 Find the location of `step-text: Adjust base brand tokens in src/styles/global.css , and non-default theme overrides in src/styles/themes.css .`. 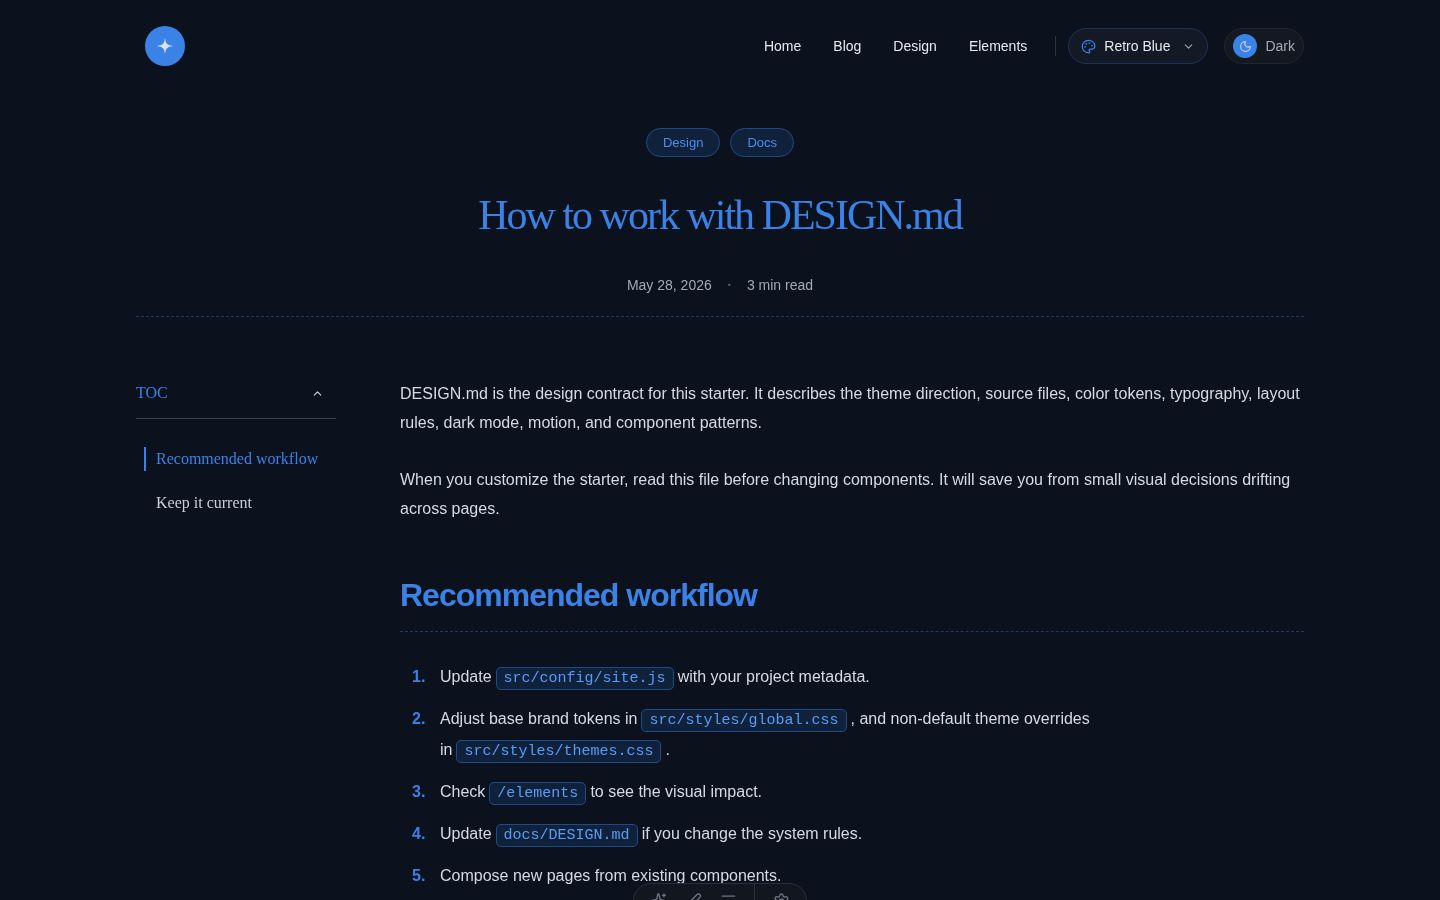

step-text: Adjust base brand tokens in src/styles/global.css , and non-default theme overrides in src/styles/themes.css . is located at coordinates (872, 735).